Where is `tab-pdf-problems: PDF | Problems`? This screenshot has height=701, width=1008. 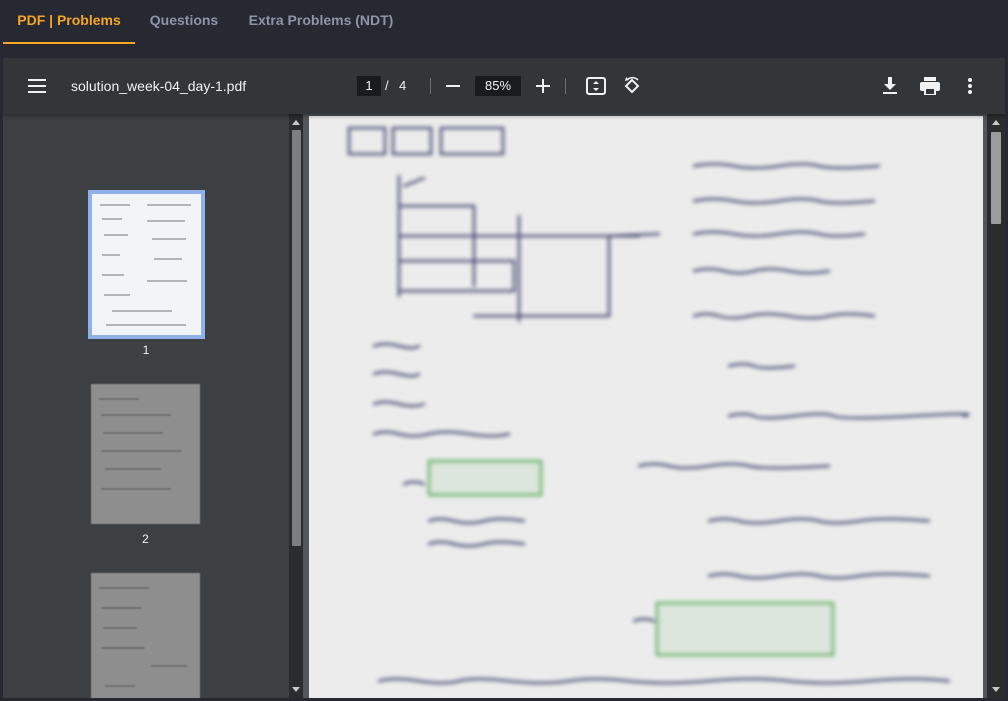 tab-pdf-problems: PDF | Problems is located at coordinates (69, 22).